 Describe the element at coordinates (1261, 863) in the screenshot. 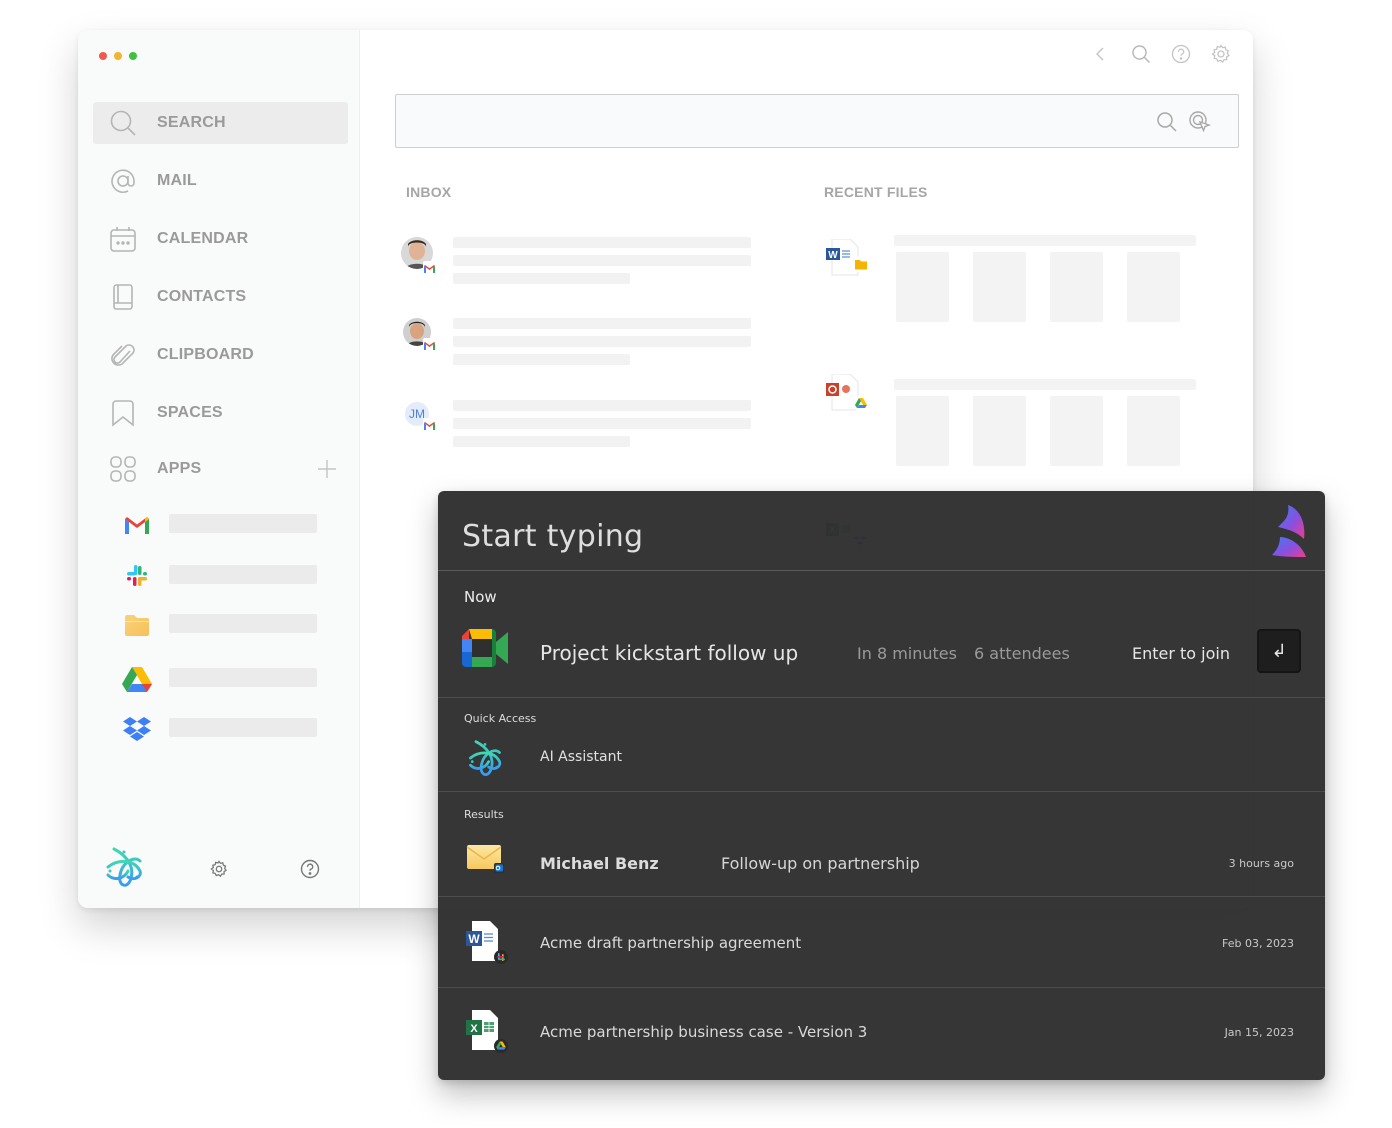

I see `result-date: 3 hours ago` at that location.